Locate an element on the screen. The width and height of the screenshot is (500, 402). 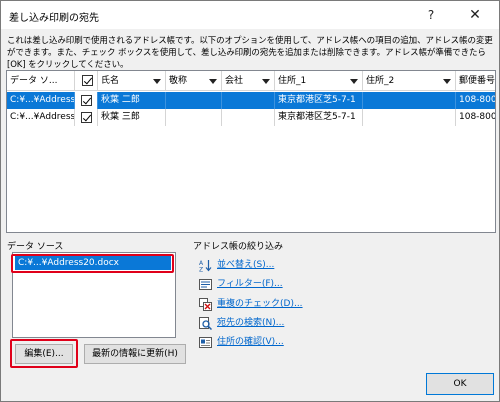
column-header-address2-label: 住所_2 is located at coordinates (380, 81).